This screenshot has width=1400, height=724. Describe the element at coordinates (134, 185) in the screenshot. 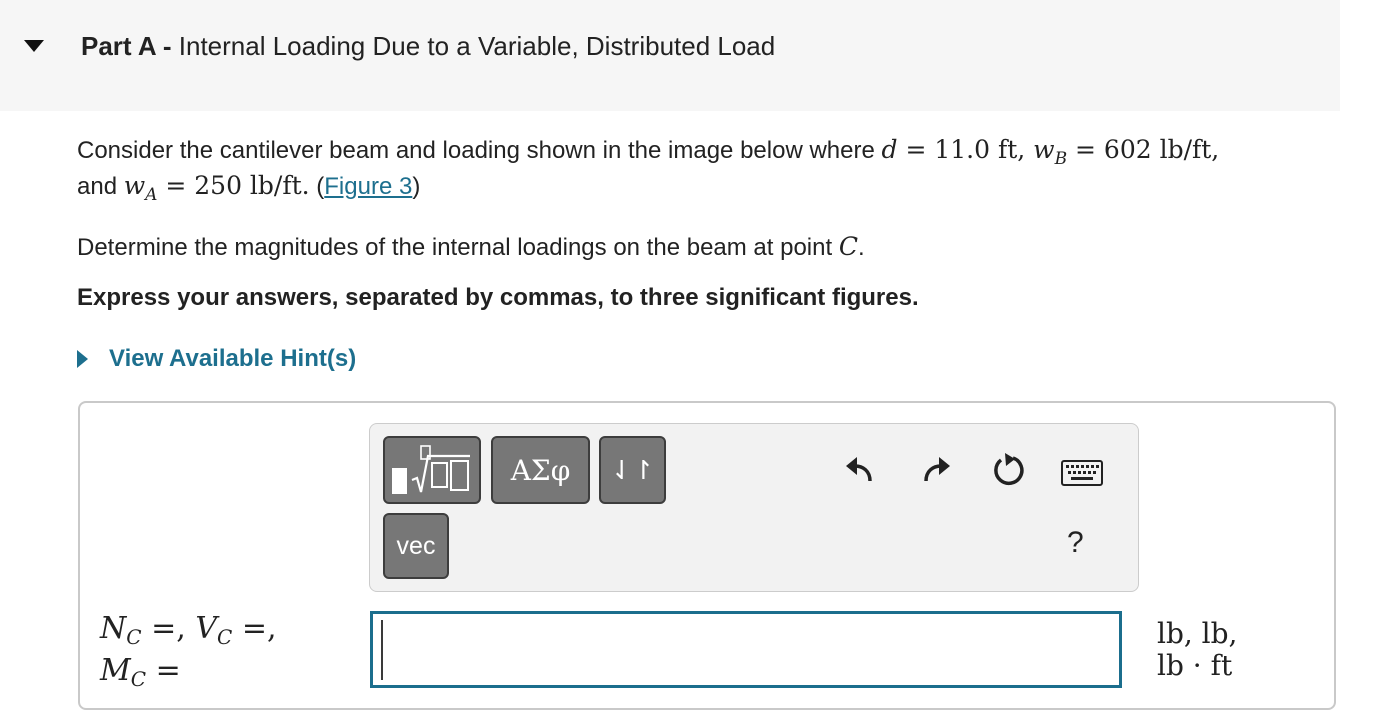

I see `wA-symbol: w` at that location.